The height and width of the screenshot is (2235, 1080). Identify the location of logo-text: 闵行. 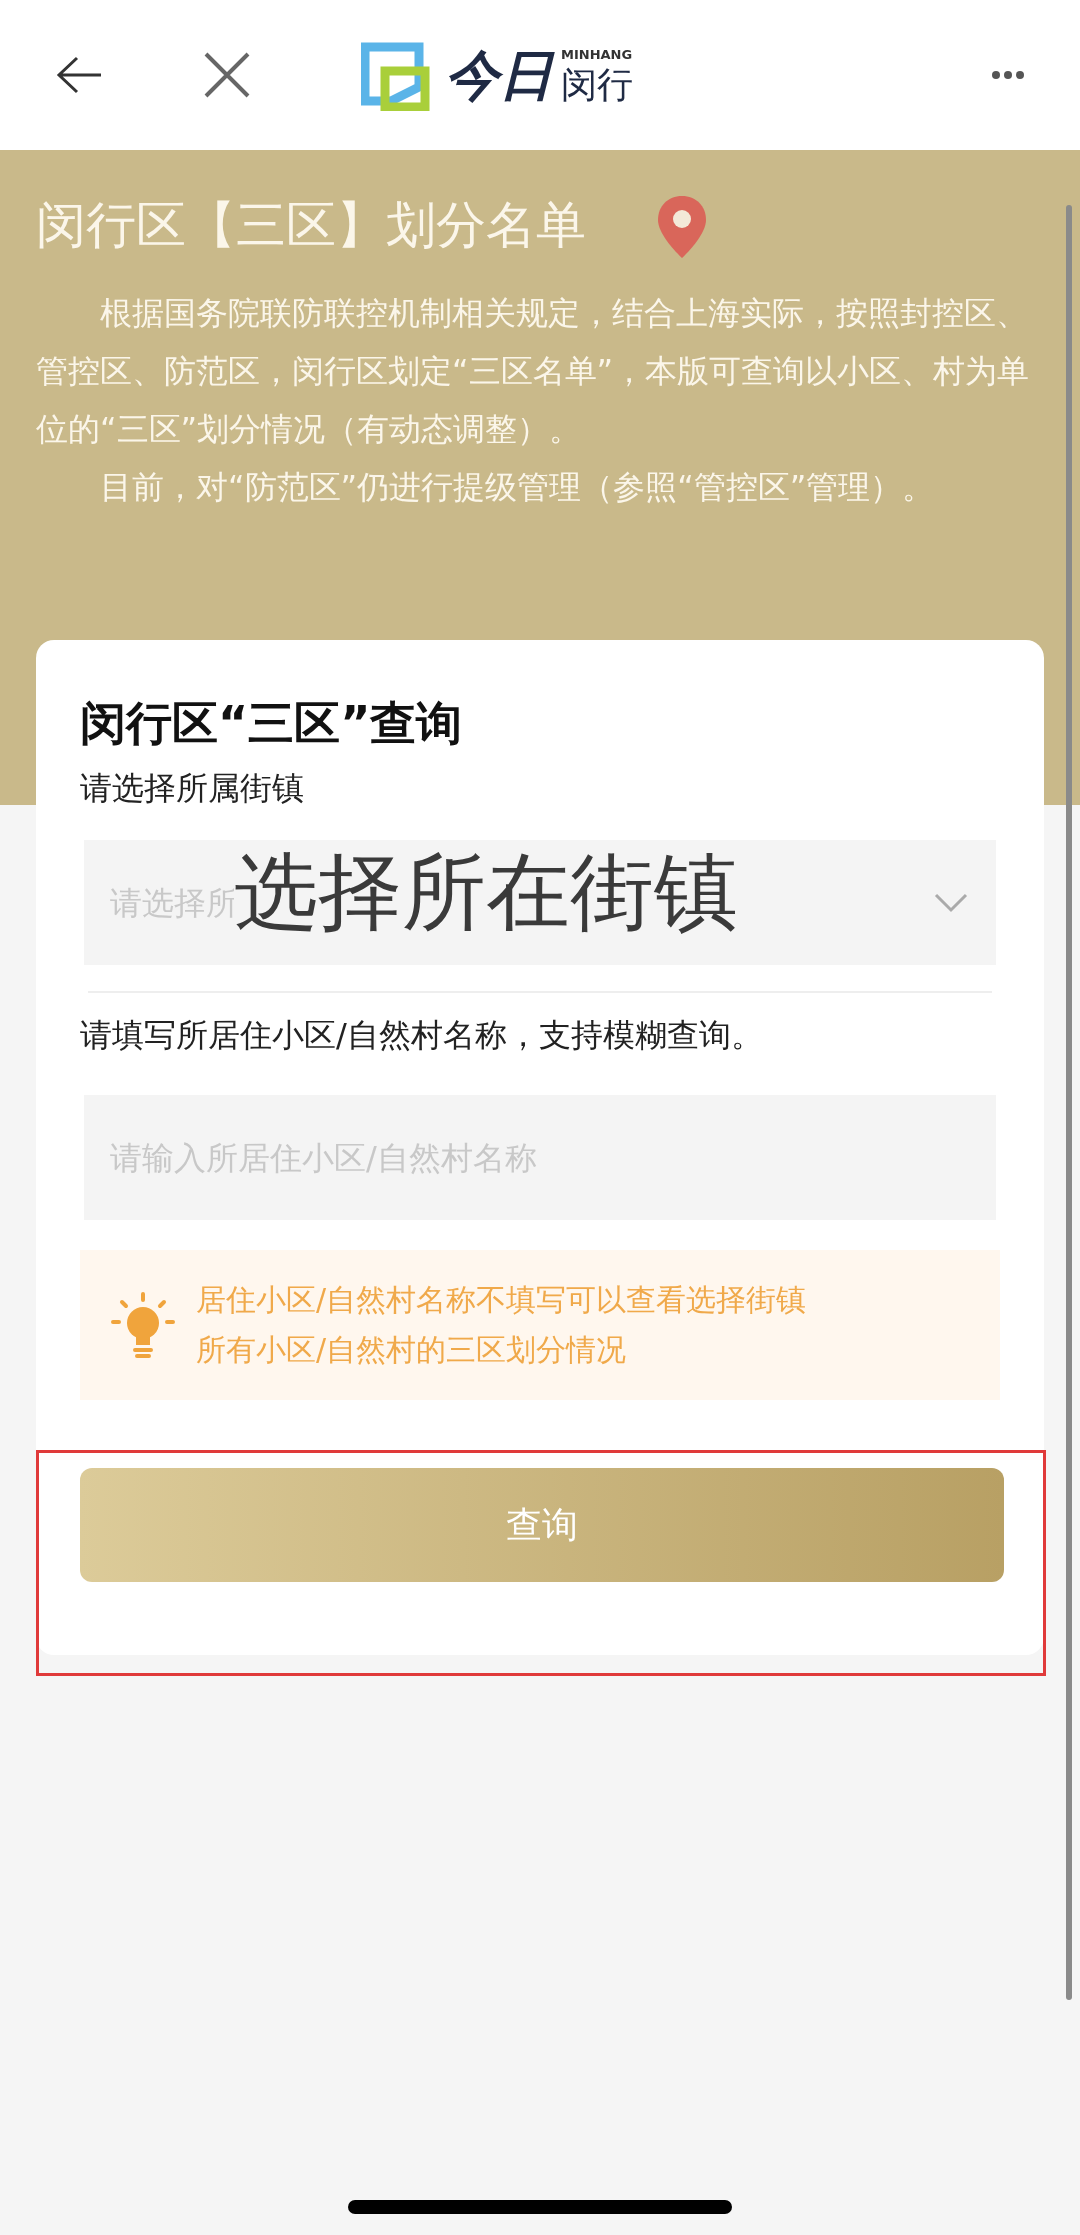
(597, 84).